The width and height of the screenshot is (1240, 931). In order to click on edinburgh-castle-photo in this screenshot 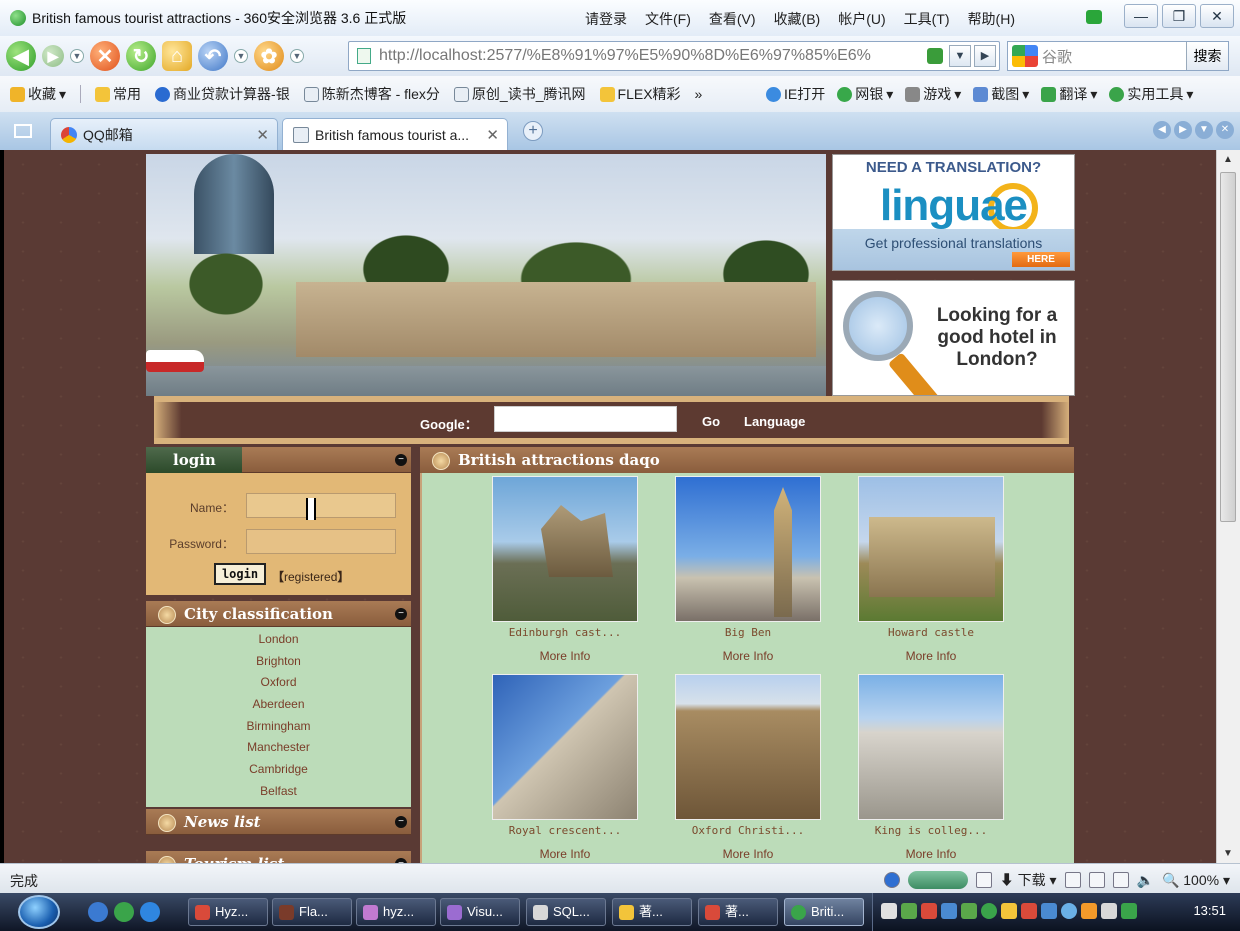, I will do `click(565, 549)`.